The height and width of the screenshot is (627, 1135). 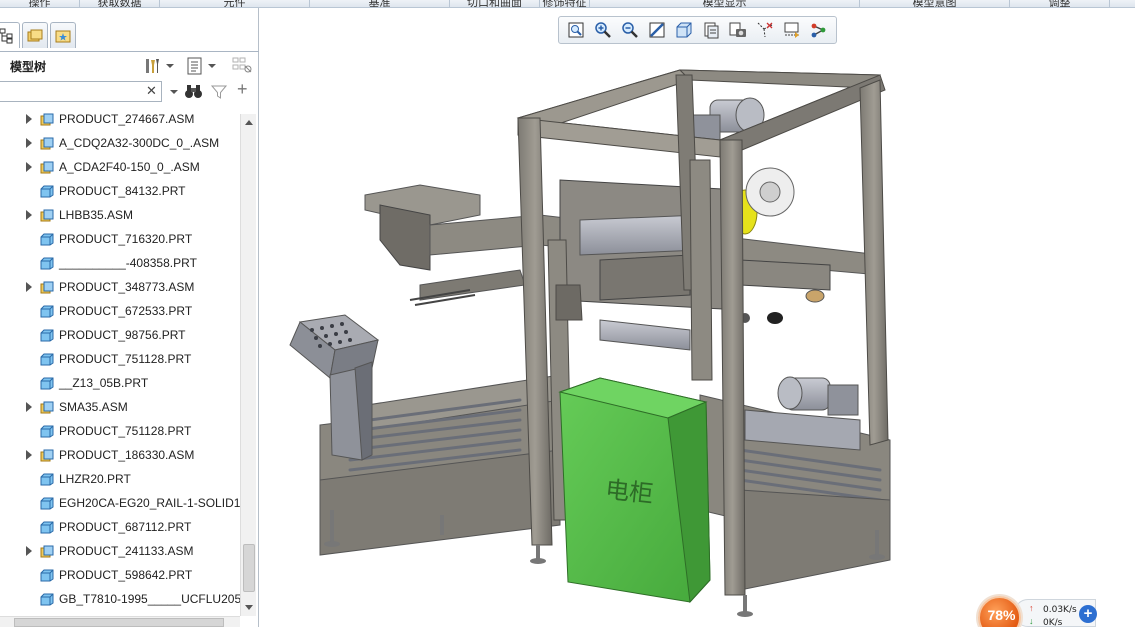 I want to click on tree-search-row: ✕ +, so click(x=129, y=91).